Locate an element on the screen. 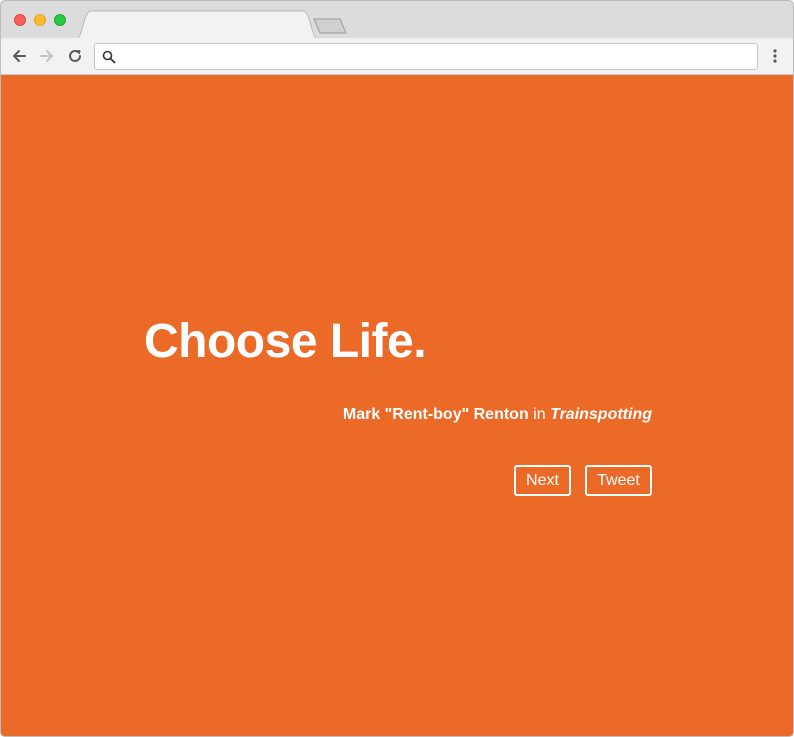 This screenshot has width=794, height=737. minimize-window-button is located at coordinates (40, 20).